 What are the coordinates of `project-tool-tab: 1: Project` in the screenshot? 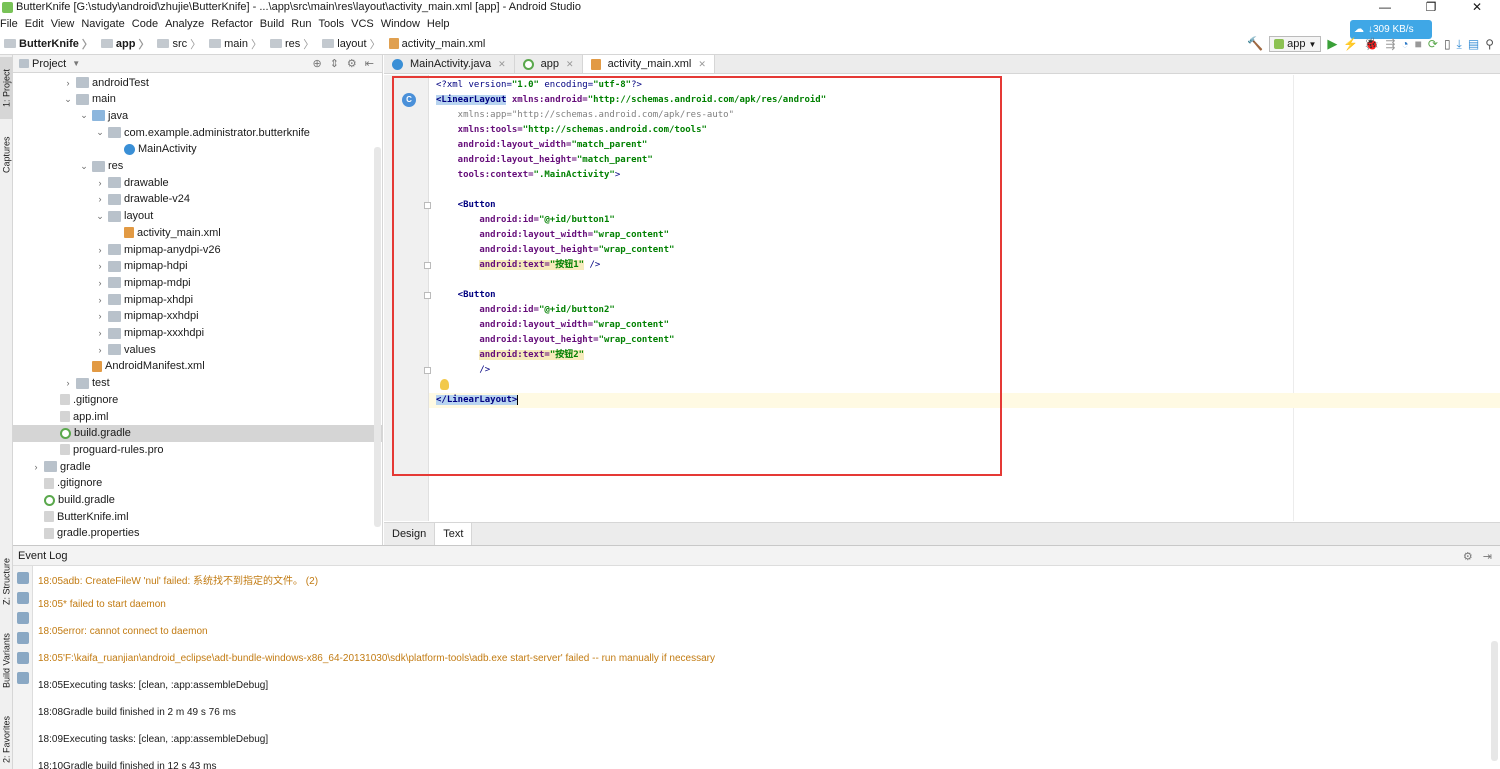 It's located at (6, 88).